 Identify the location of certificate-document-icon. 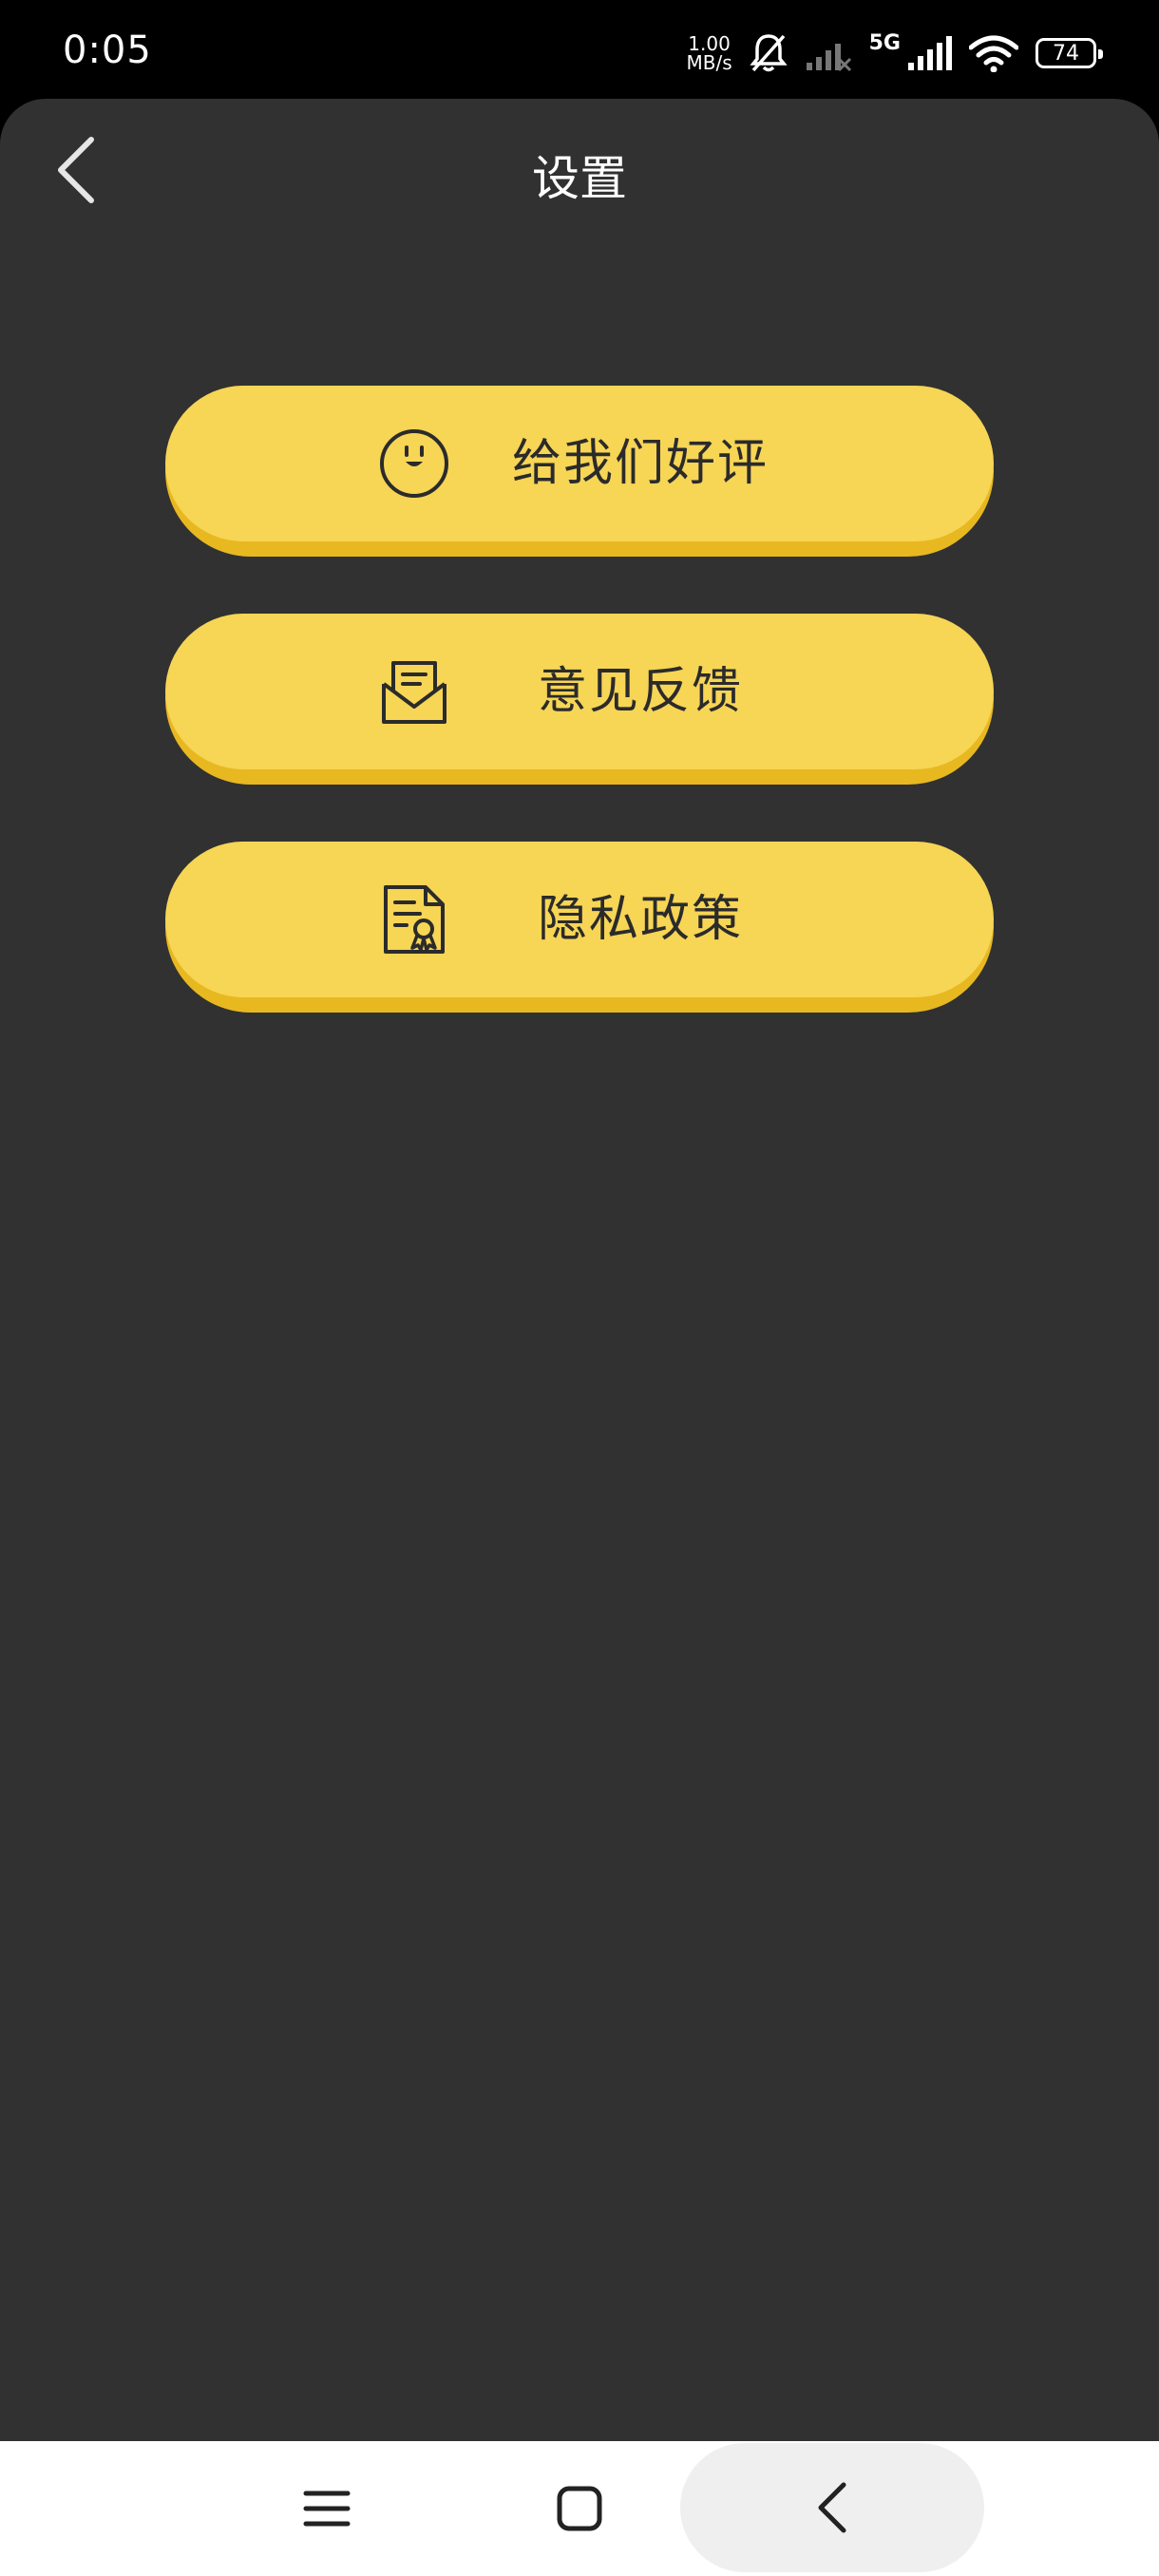
(414, 919).